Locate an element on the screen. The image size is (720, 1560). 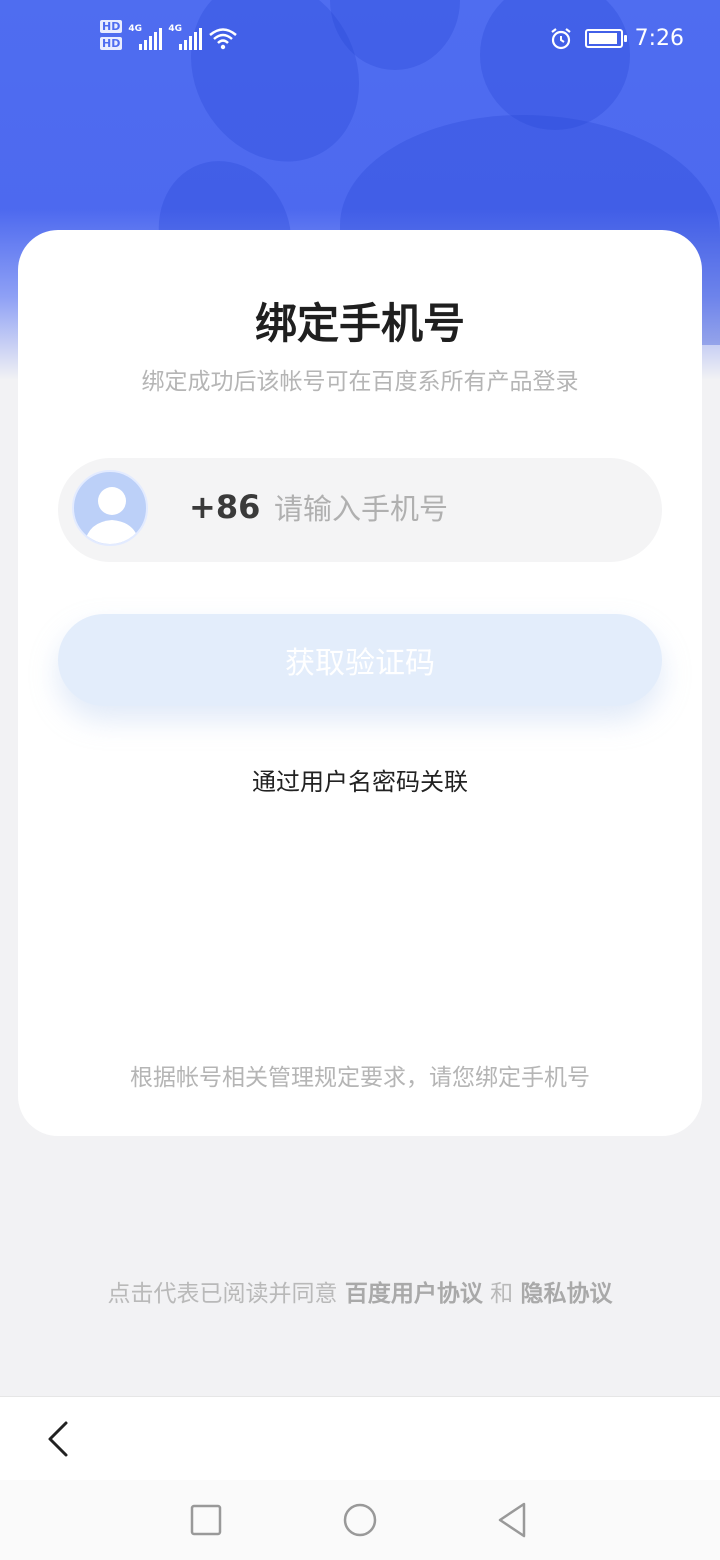
agreement-text: 点击代表已阅读并同意 百度用户协议 和 隐私协议 is located at coordinates (360, 1294).